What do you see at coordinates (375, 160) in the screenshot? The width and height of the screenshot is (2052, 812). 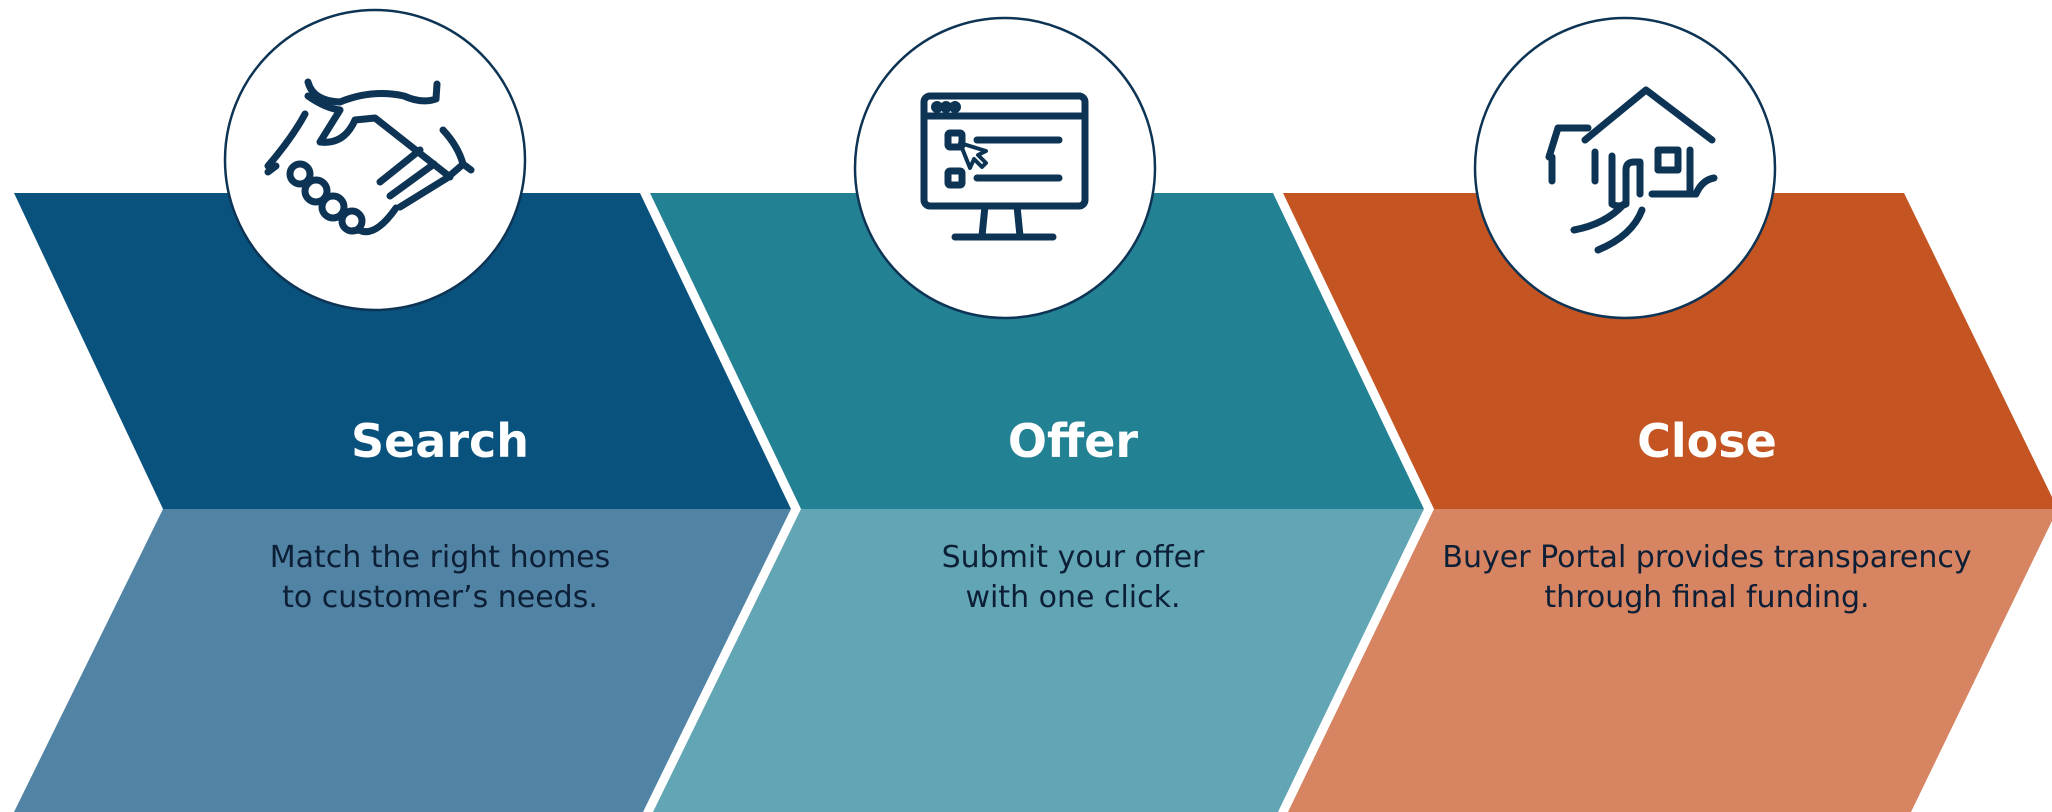 I see `handshake-icon-badge` at bounding box center [375, 160].